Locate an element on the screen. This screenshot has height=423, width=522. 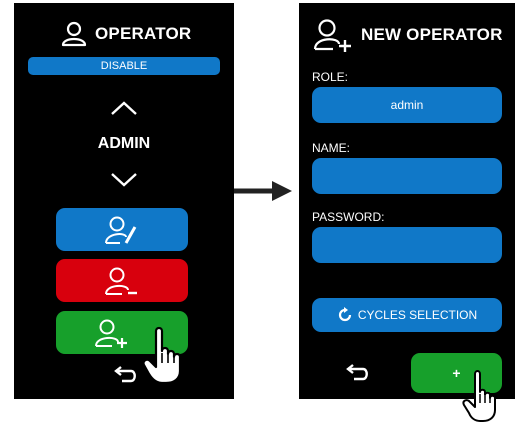
disable-button: DISABLE is located at coordinates (124, 66).